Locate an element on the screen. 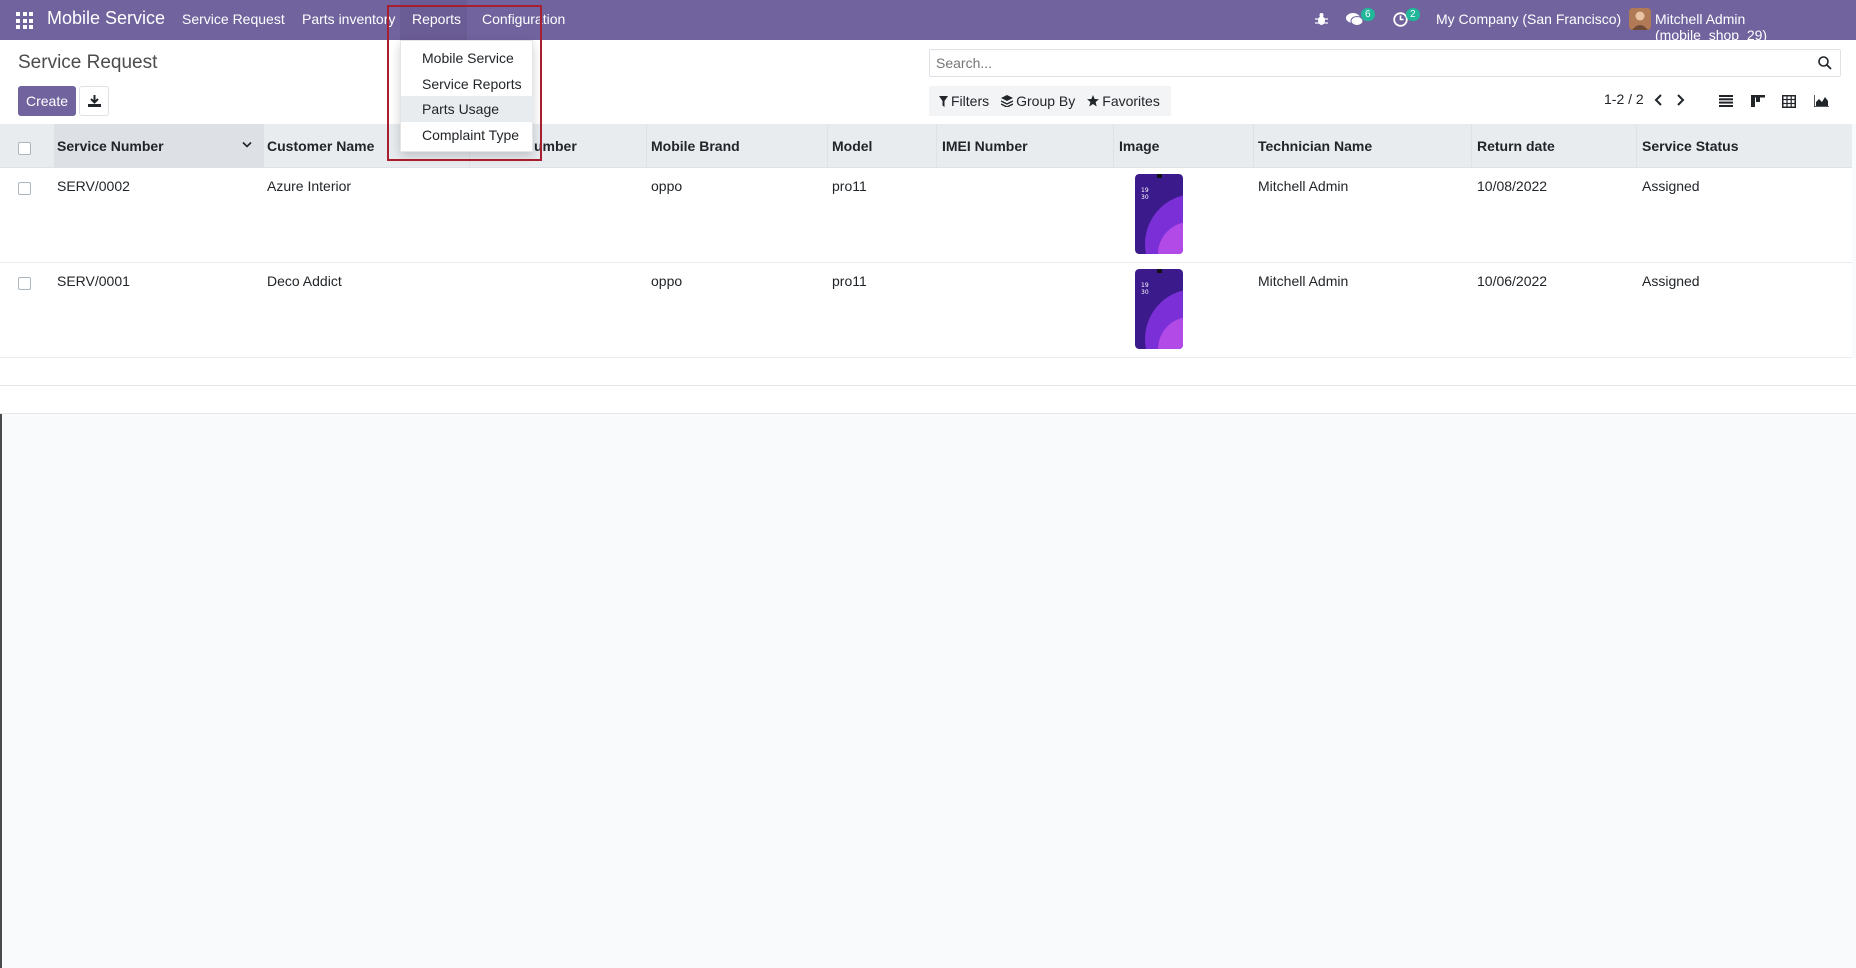 This screenshot has height=968, width=1856. graph-view-button is located at coordinates (1821, 101).